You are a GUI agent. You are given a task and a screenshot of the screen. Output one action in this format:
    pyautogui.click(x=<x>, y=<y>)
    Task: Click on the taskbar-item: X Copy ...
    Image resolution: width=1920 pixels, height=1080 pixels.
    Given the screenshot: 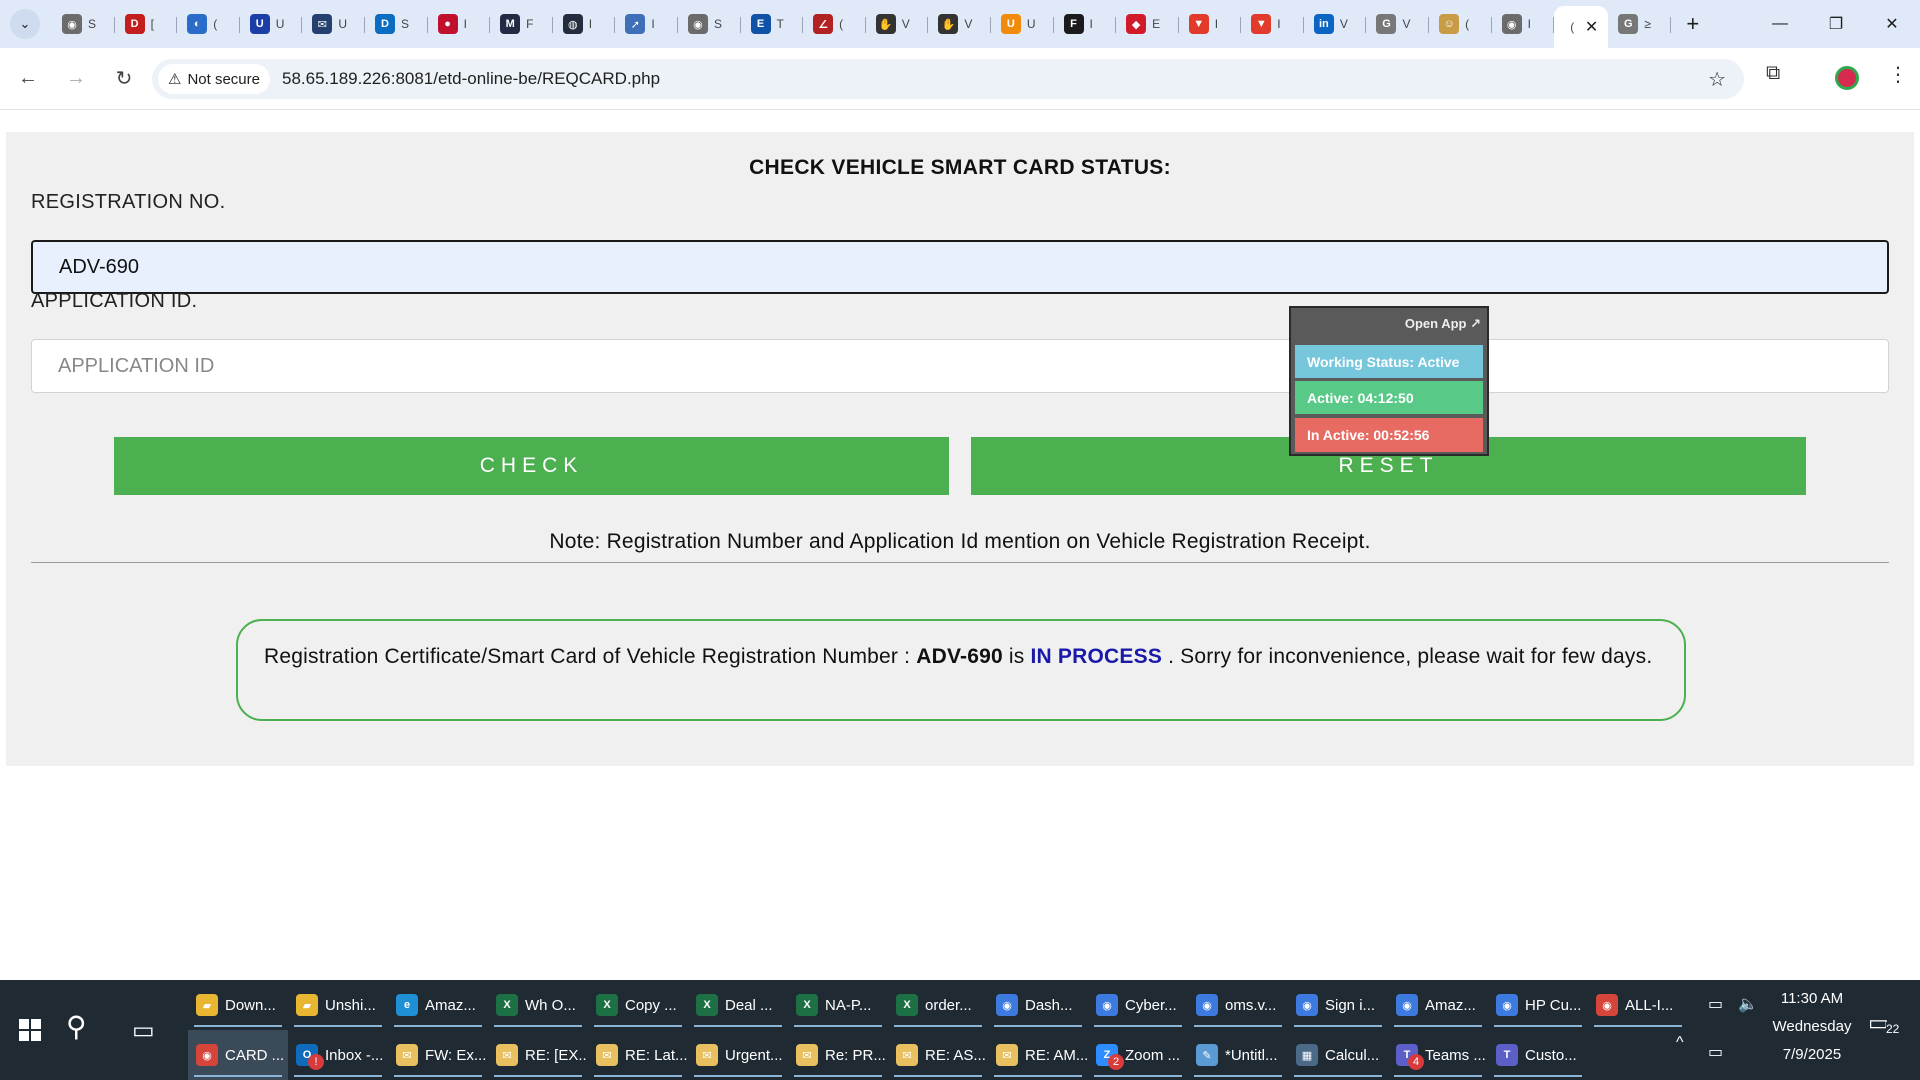 What is the action you would take?
    pyautogui.click(x=638, y=1005)
    